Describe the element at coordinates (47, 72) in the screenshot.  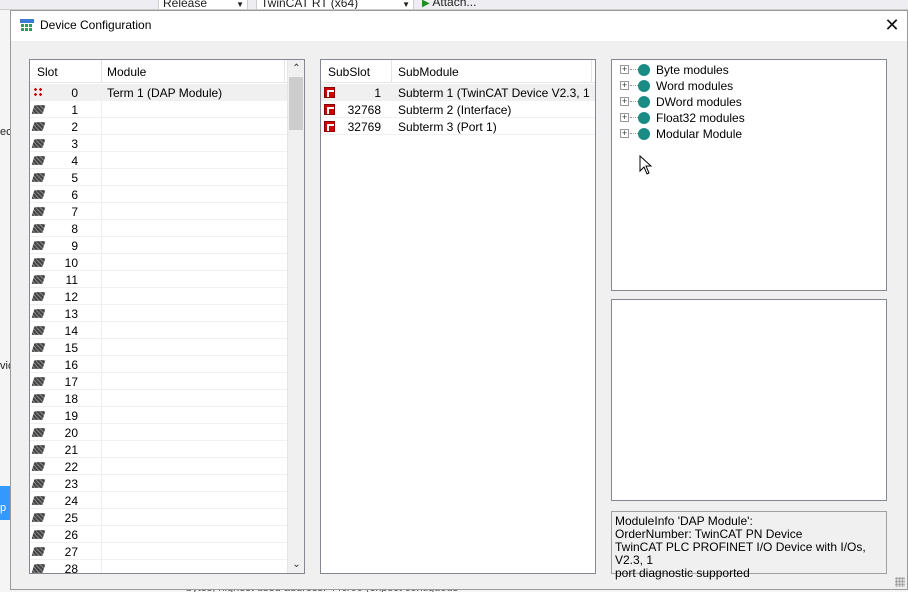
I see `column-header-slot: Slot` at that location.